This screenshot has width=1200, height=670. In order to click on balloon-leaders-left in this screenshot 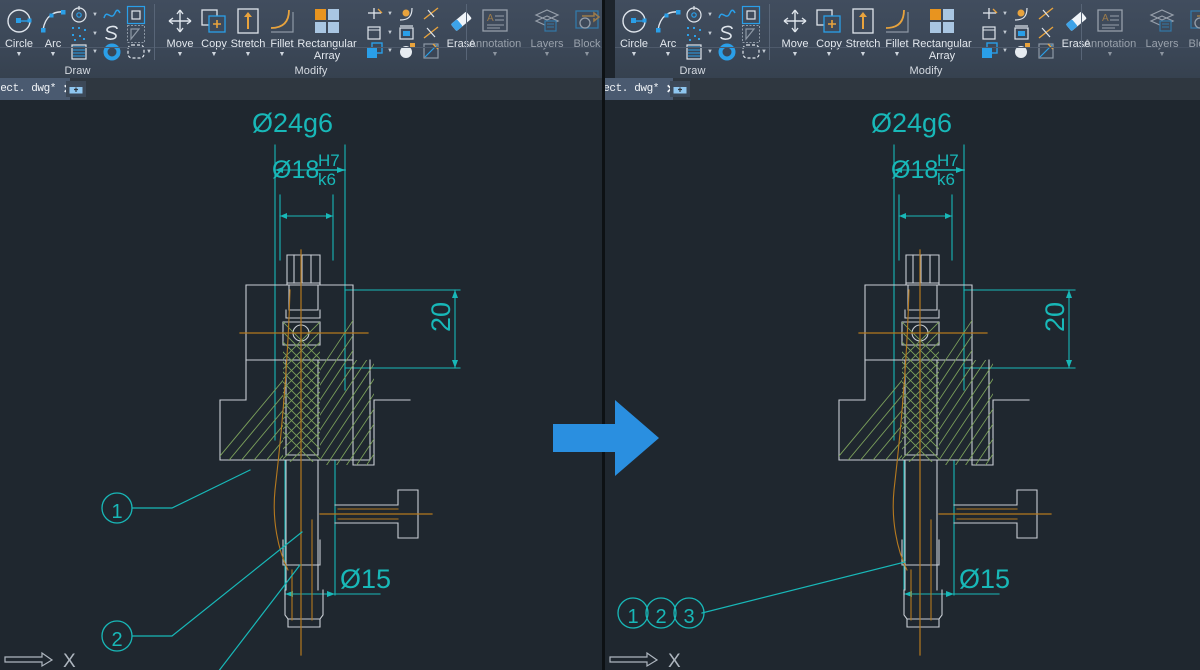, I will do `click(217, 569)`.